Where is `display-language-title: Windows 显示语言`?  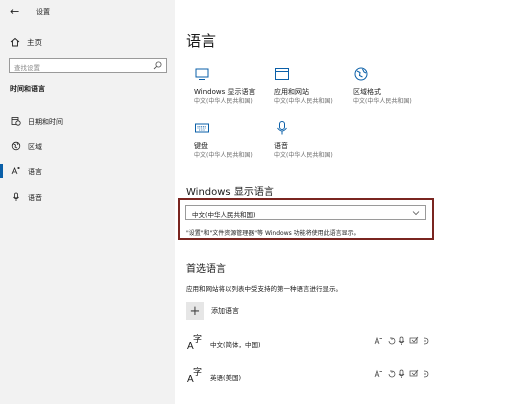
display-language-title: Windows 显示语言 is located at coordinates (230, 192).